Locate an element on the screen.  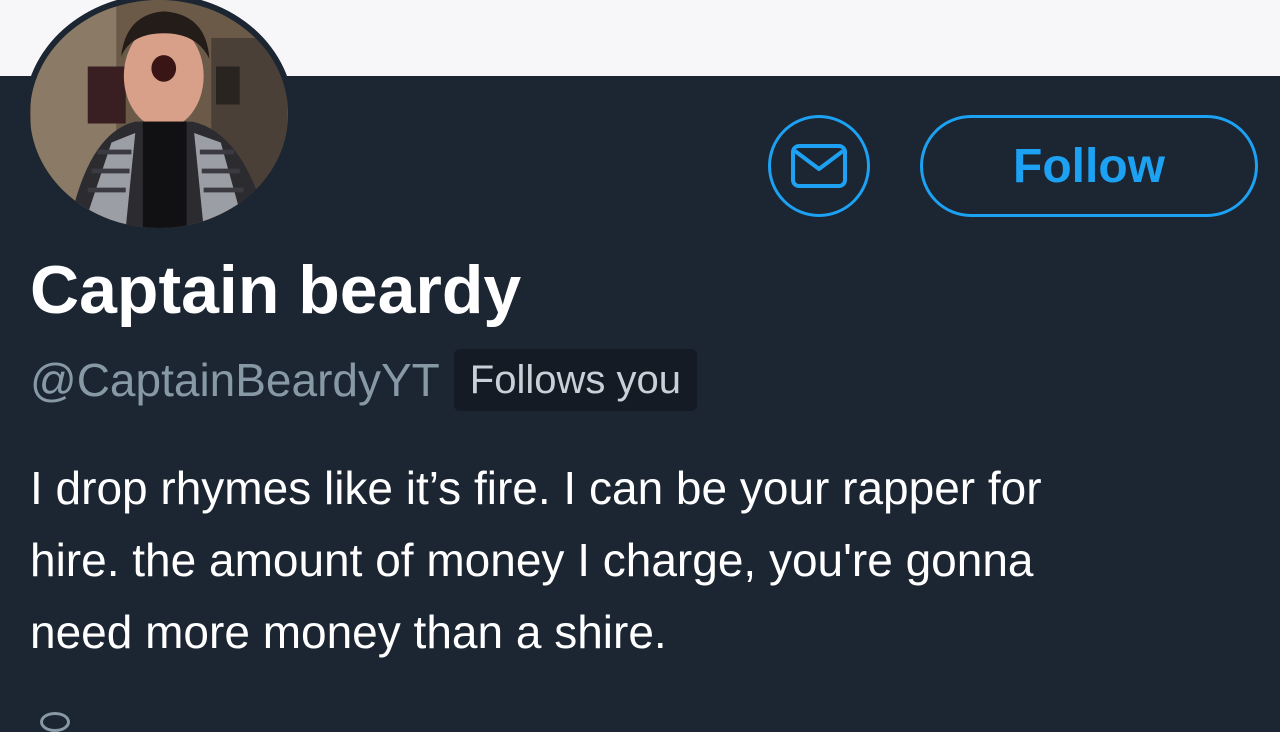
avatar is located at coordinates (159, 117).